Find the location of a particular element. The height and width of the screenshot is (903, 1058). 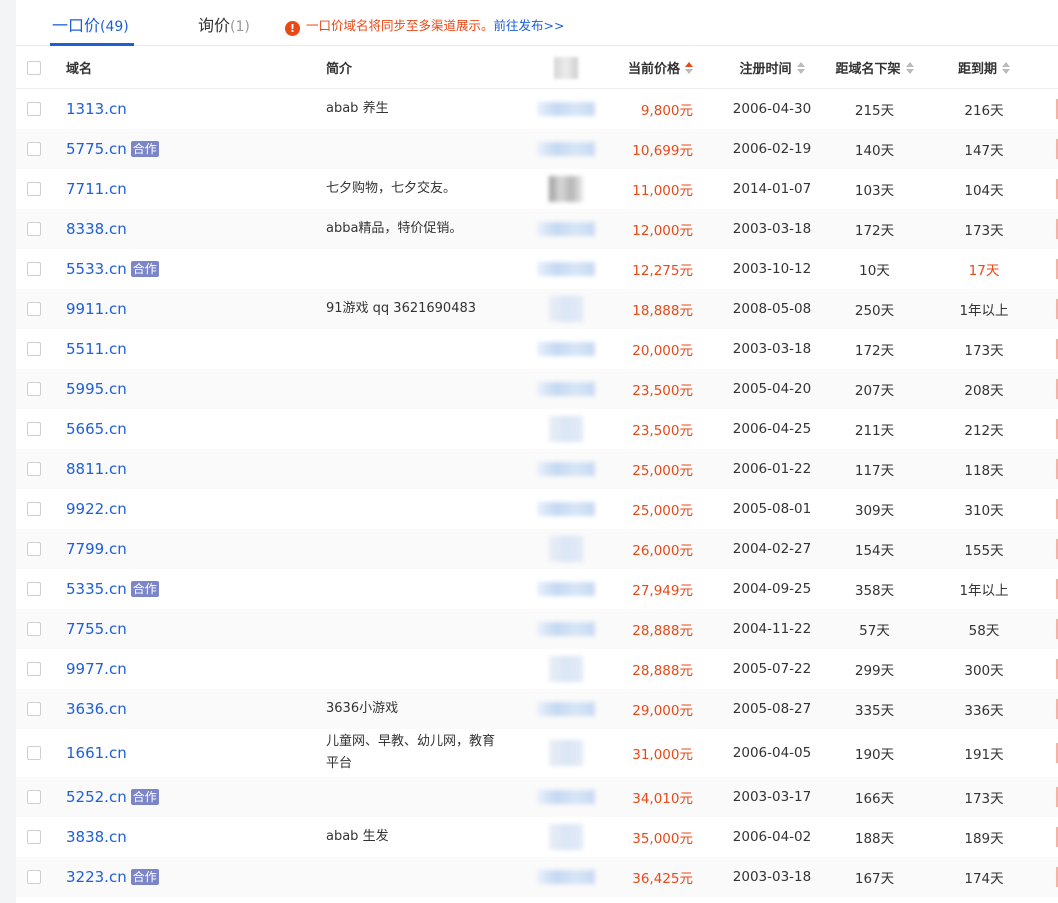

warning-icon: ! is located at coordinates (292, 28).